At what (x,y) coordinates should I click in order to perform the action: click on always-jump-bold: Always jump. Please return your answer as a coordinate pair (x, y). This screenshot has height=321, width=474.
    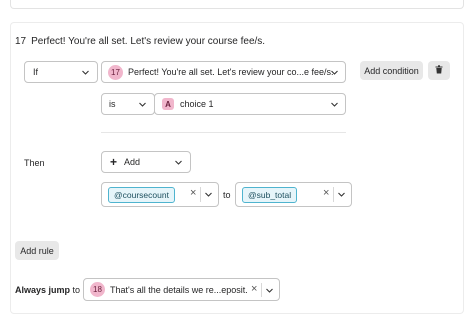
    Looking at the image, I should click on (43, 290).